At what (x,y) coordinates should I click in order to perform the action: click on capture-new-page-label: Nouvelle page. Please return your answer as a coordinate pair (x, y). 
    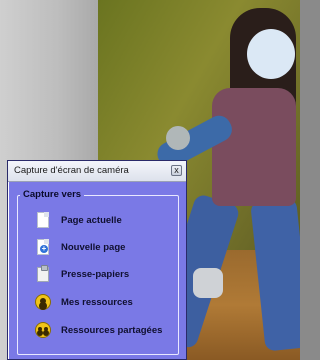
    Looking at the image, I should click on (93, 247).